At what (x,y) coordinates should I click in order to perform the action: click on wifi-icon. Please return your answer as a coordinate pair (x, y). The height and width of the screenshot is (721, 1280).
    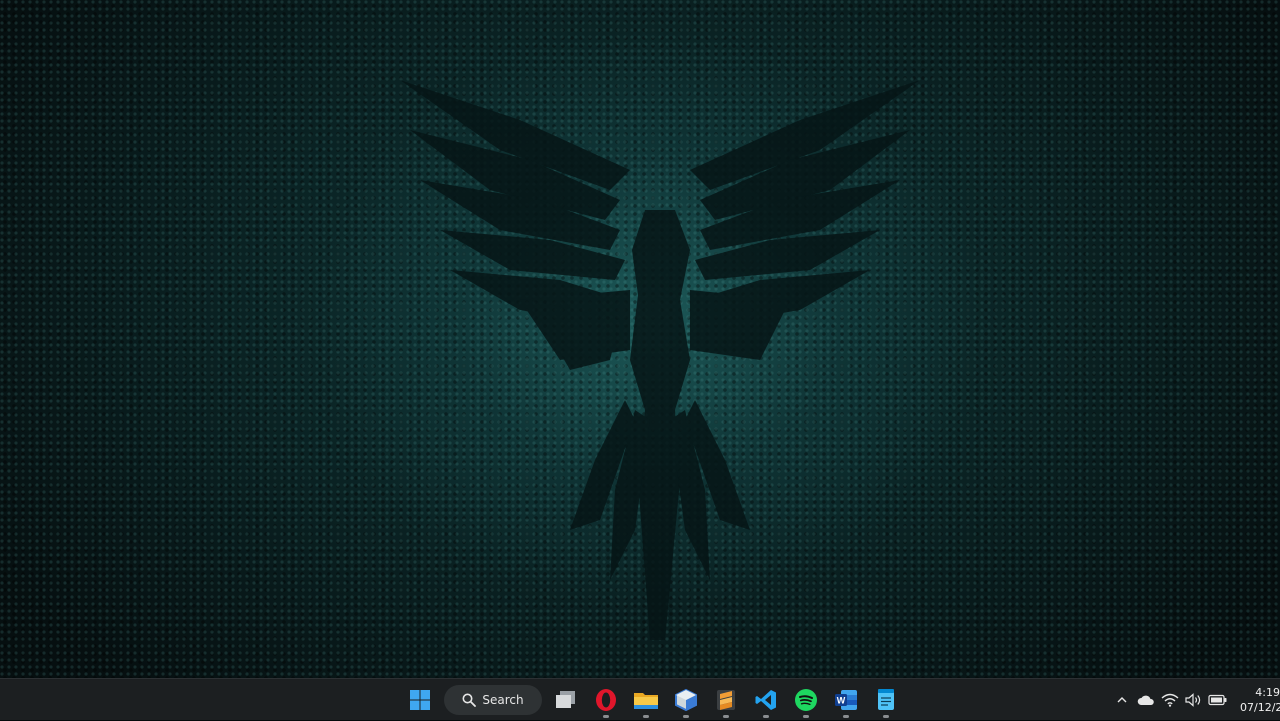
    Looking at the image, I should click on (1170, 700).